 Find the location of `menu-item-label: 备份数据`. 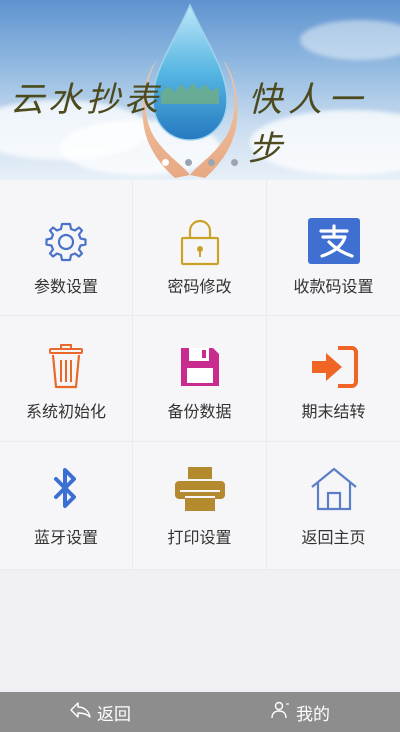

menu-item-label: 备份数据 is located at coordinates (199, 411).